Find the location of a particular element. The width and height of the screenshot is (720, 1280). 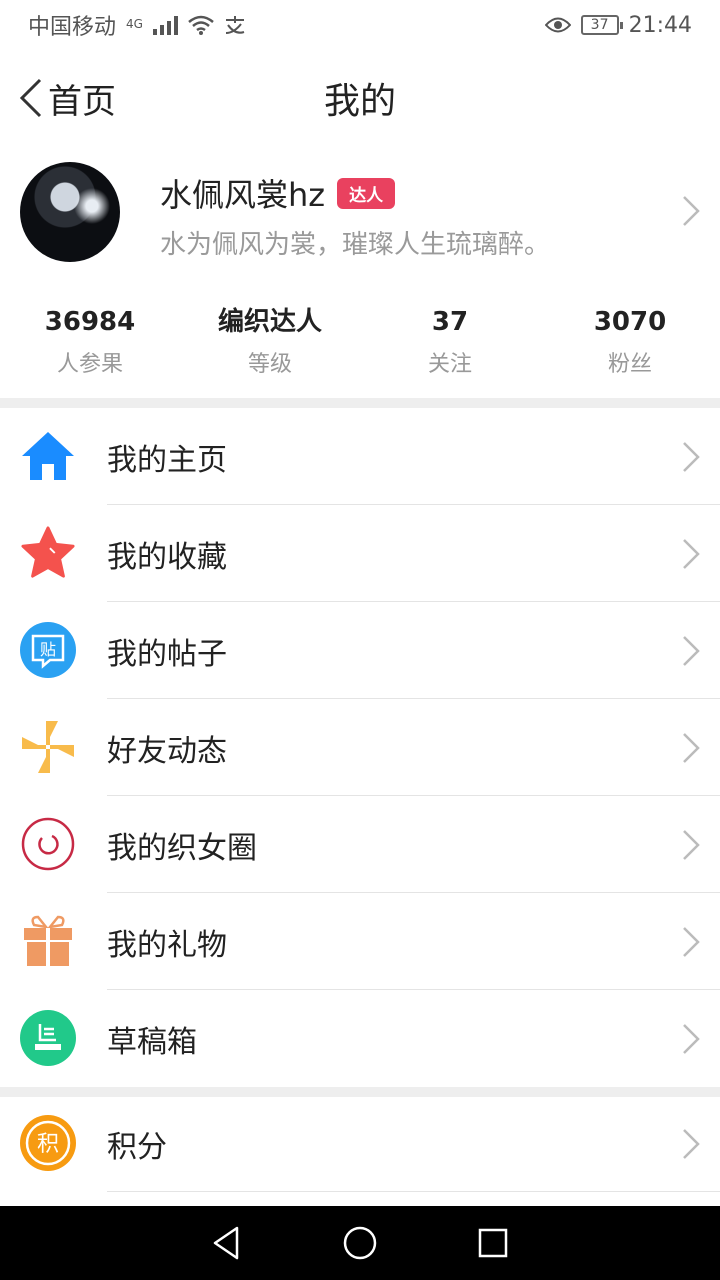

profile-card: 水佩风裳hz 达人 水为佩风为裳，璀璨人生琉璃醉。 is located at coordinates (360, 215).